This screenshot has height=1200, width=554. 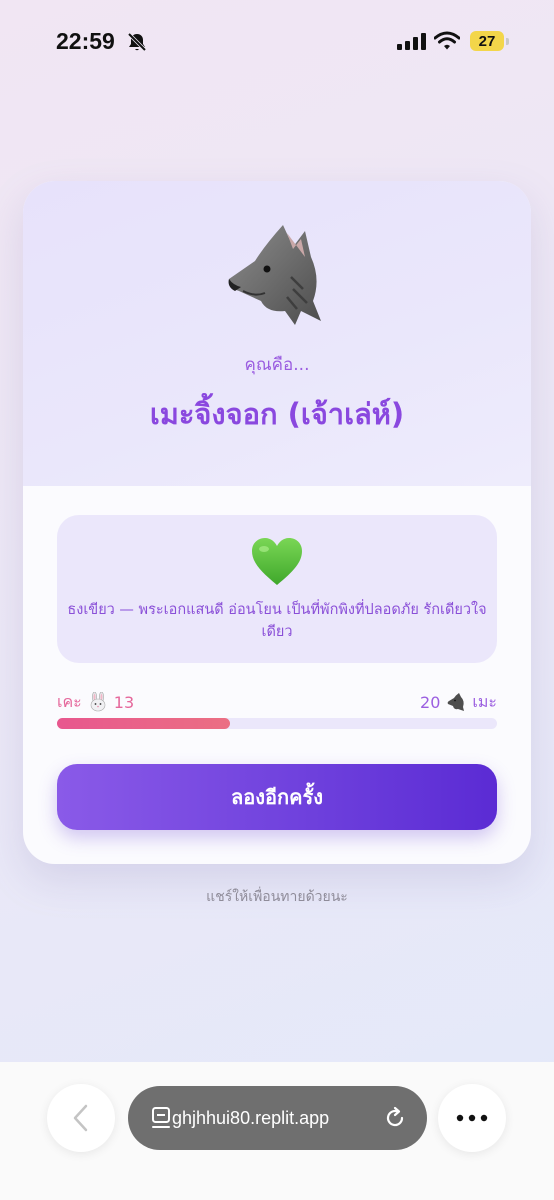 What do you see at coordinates (274, 275) in the screenshot?
I see `wolf-icon` at bounding box center [274, 275].